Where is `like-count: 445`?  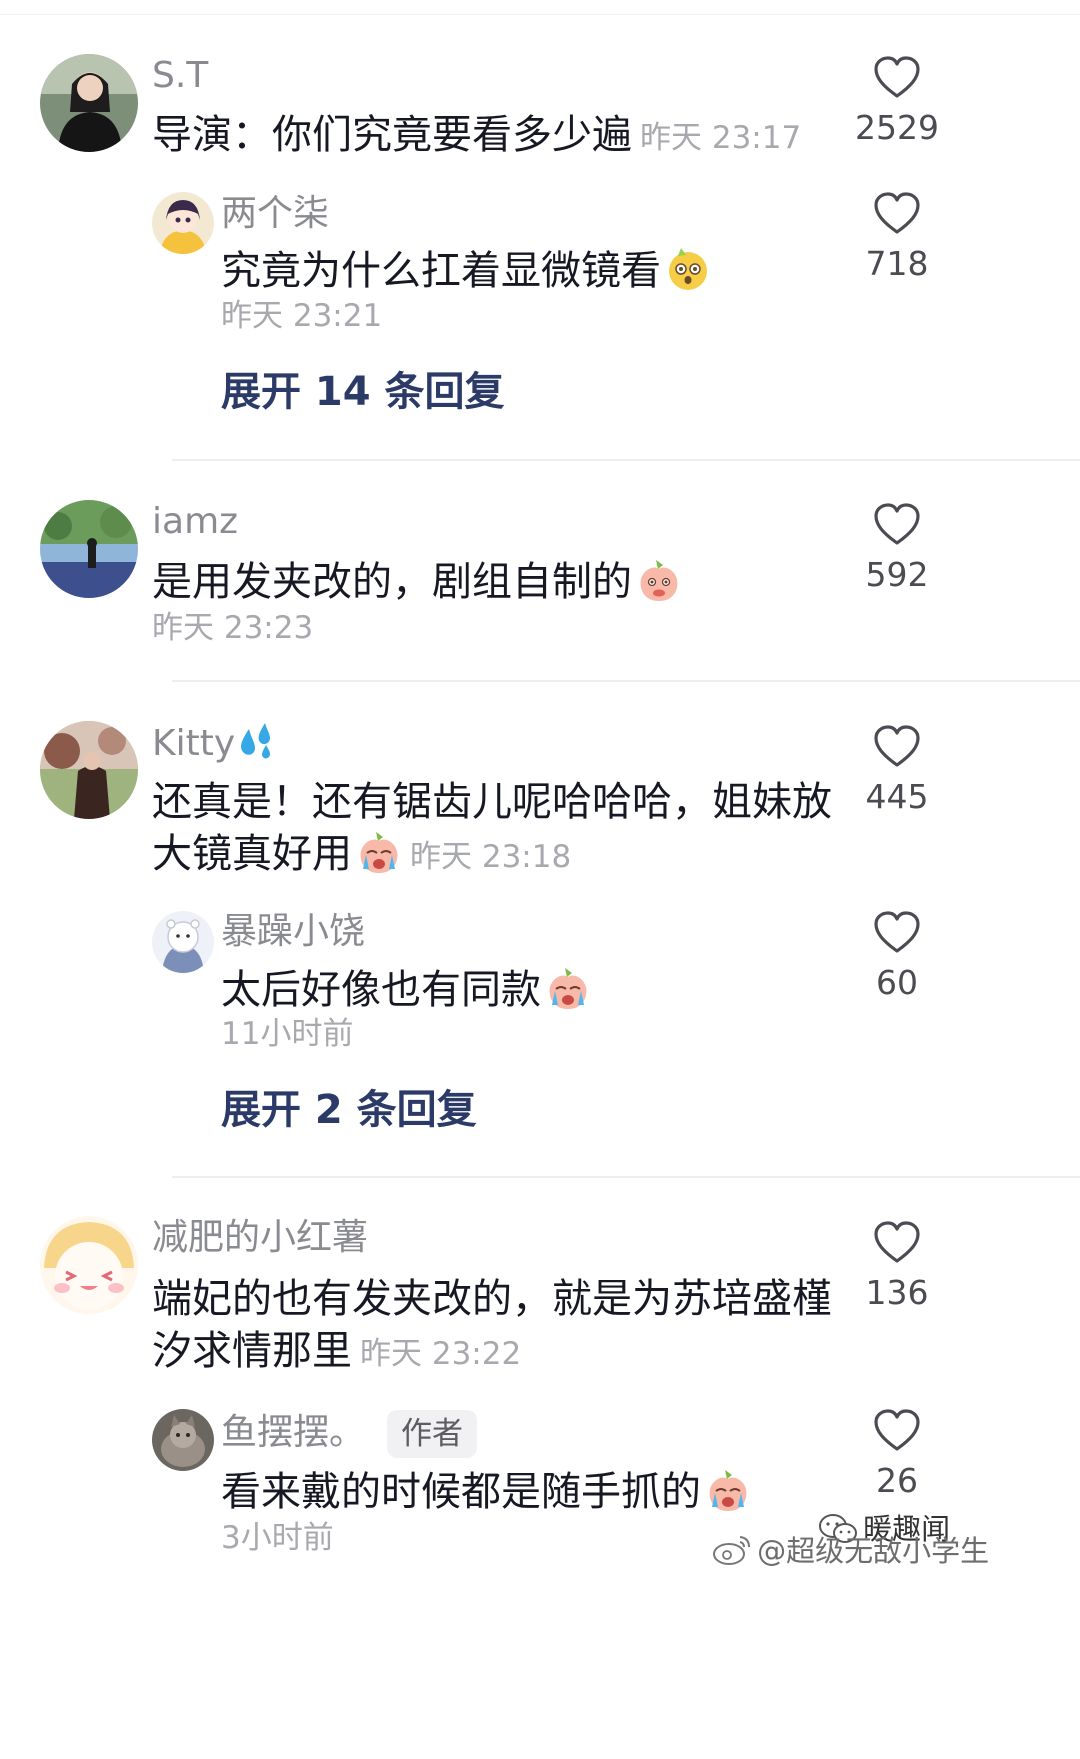
like-count: 445 is located at coordinates (897, 796).